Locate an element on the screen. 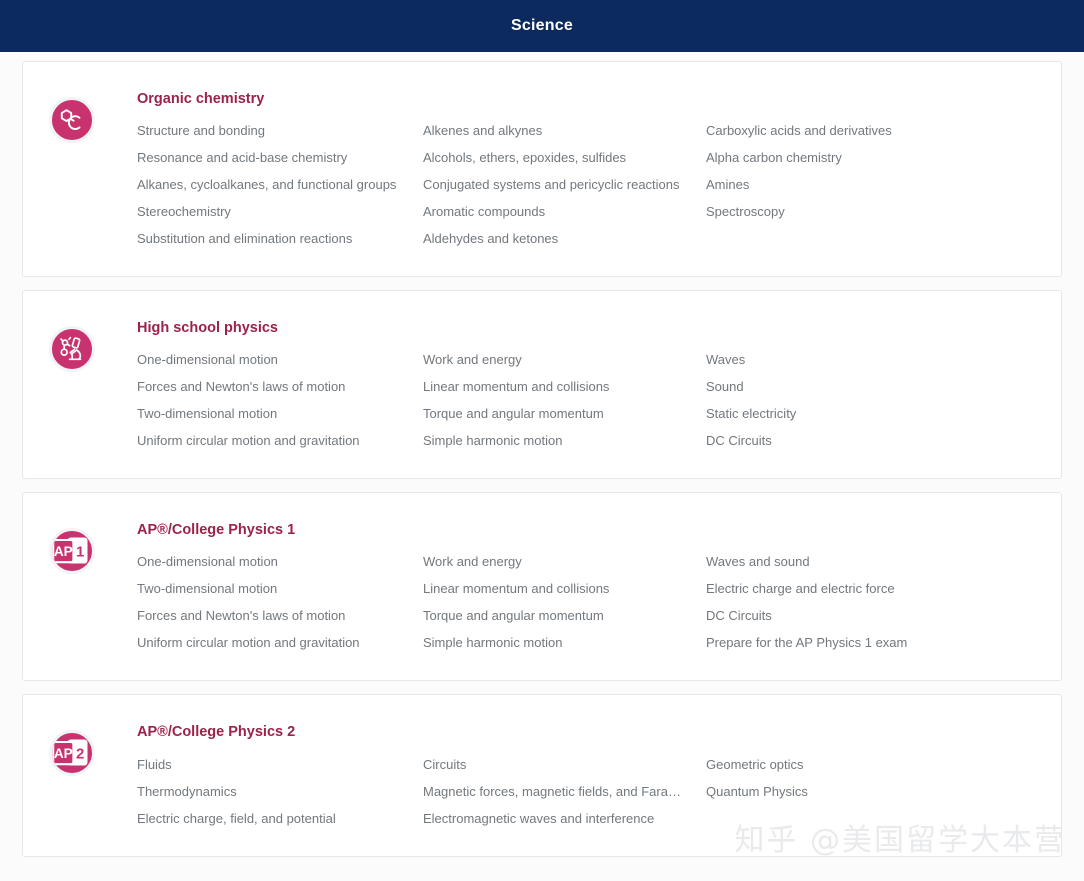 Image resolution: width=1084 pixels, height=881 pixels. topic-link: Electric charge, field, and potential is located at coordinates (280, 818).